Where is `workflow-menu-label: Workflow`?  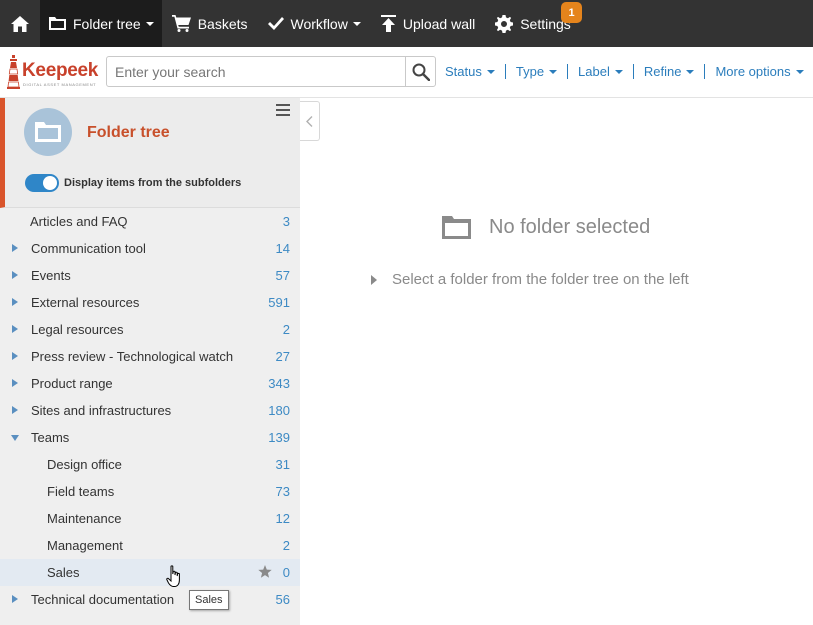
workflow-menu-label: Workflow is located at coordinates (319, 23).